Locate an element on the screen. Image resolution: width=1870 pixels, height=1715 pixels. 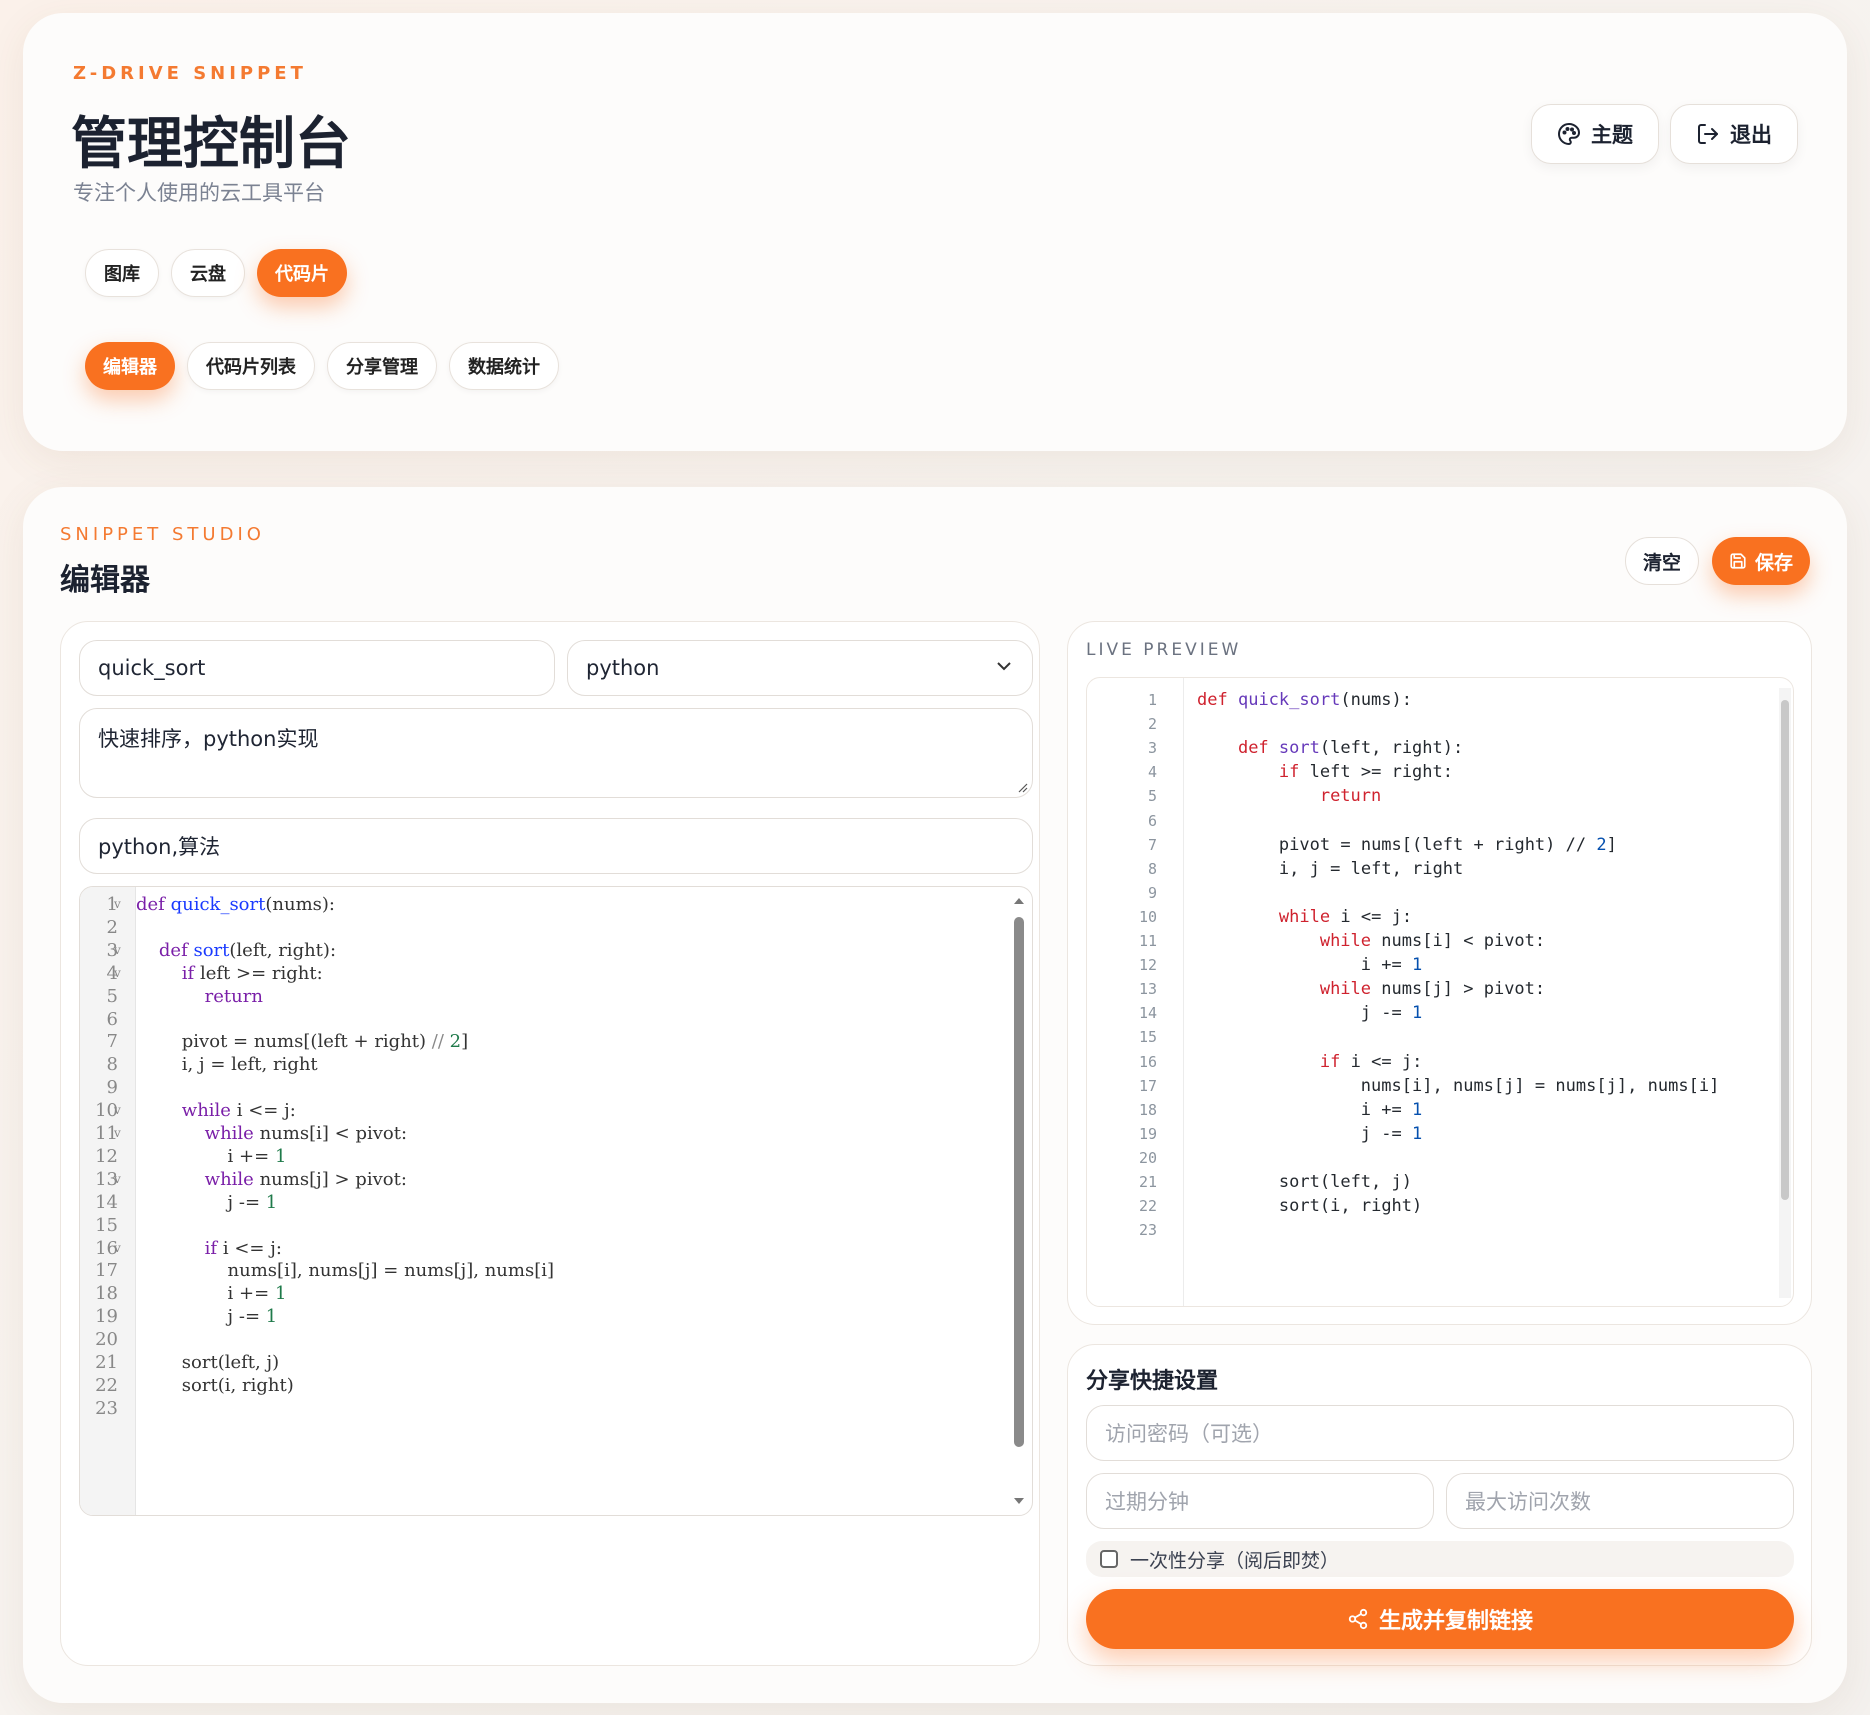
code-line: 23 is located at coordinates (556, 1408).